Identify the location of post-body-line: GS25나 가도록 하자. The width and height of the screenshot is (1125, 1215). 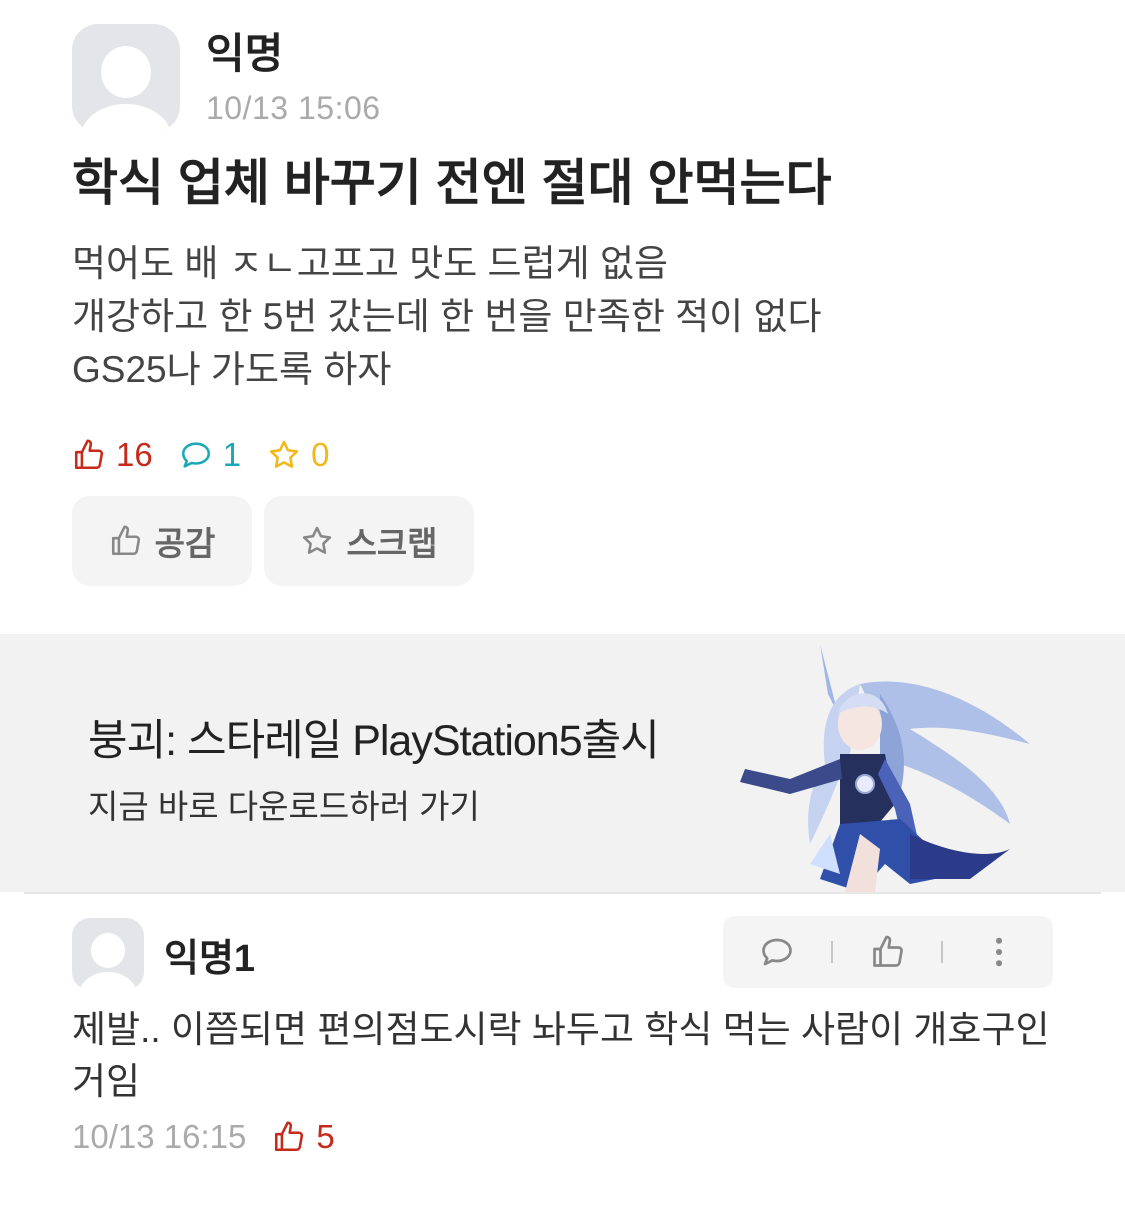
(232, 369).